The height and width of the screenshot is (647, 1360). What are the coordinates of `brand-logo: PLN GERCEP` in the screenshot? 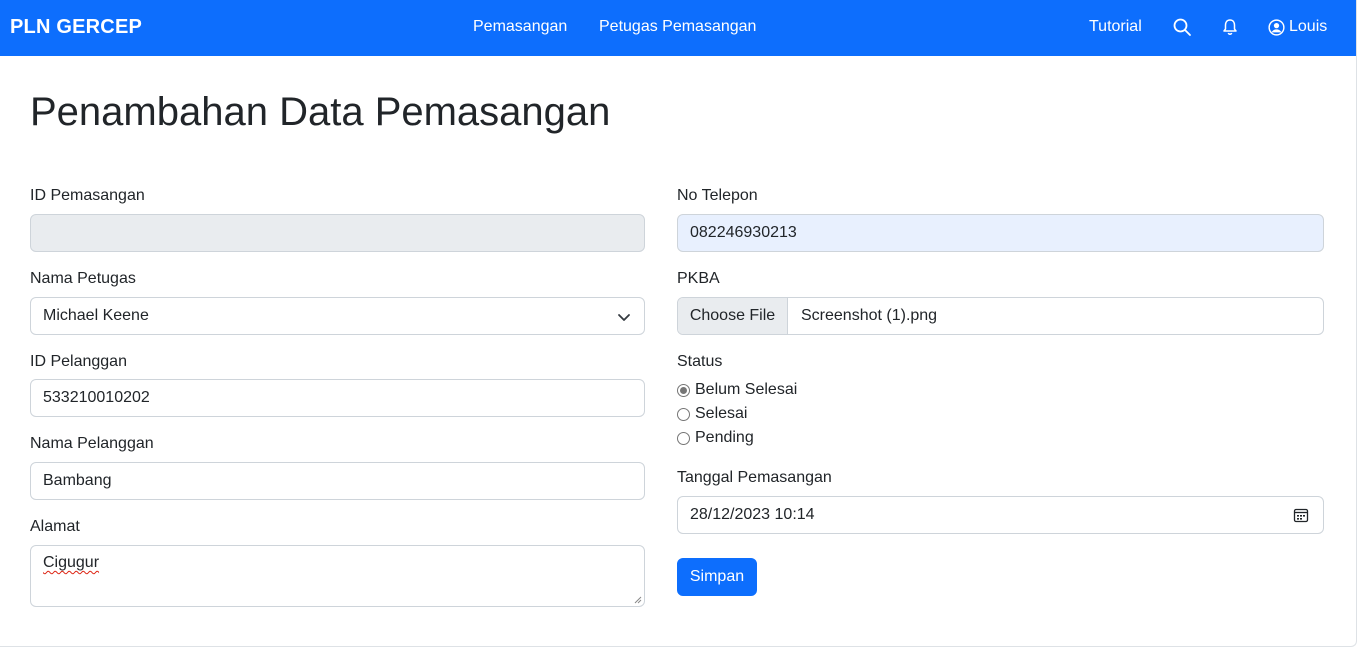 It's located at (76, 27).